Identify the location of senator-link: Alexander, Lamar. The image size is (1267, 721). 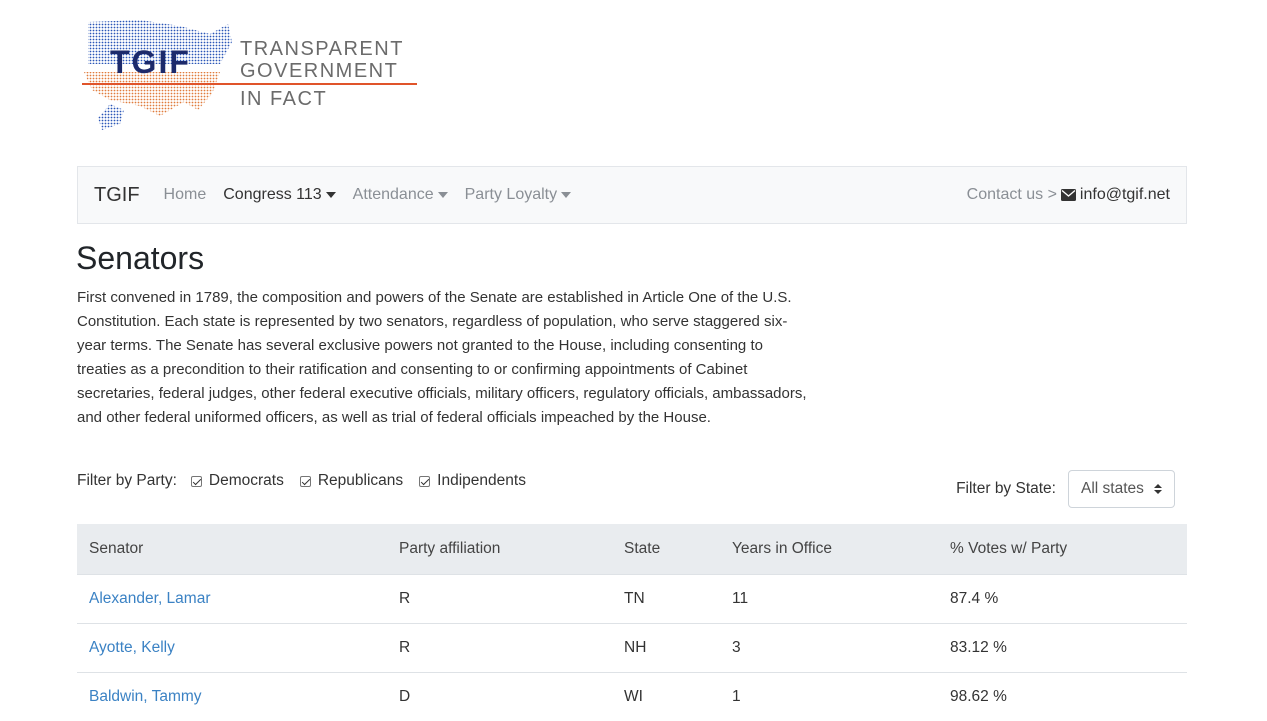
(150, 598).